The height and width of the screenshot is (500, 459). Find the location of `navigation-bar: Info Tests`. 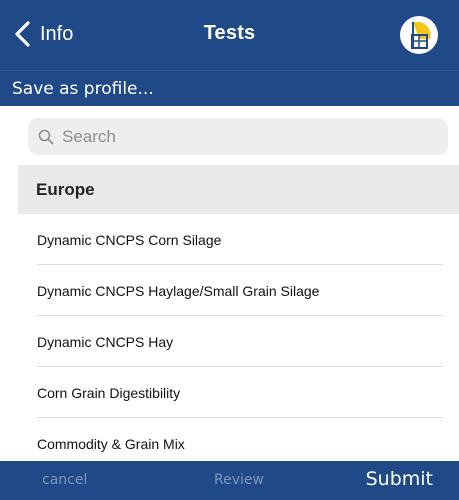

navigation-bar: Info Tests is located at coordinates (229, 35).